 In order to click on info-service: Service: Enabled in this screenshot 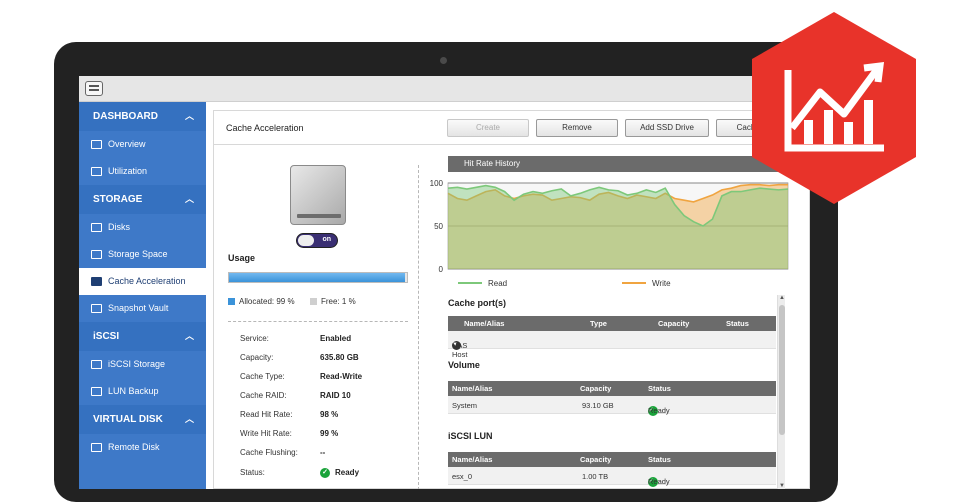, I will do `click(295, 338)`.